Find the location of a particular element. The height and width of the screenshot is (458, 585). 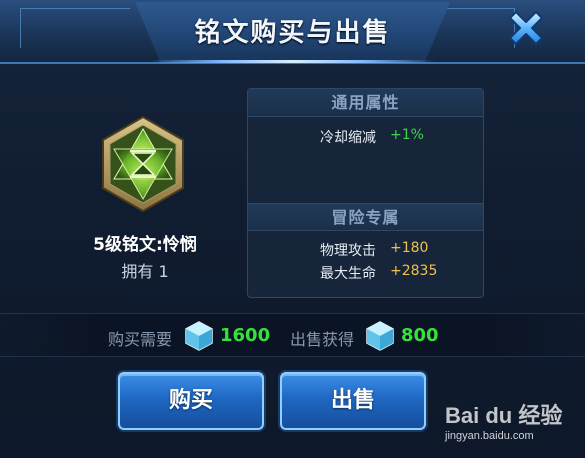

attribute-row-physical-attack: 物理攻击 +180 is located at coordinates (365, 251).